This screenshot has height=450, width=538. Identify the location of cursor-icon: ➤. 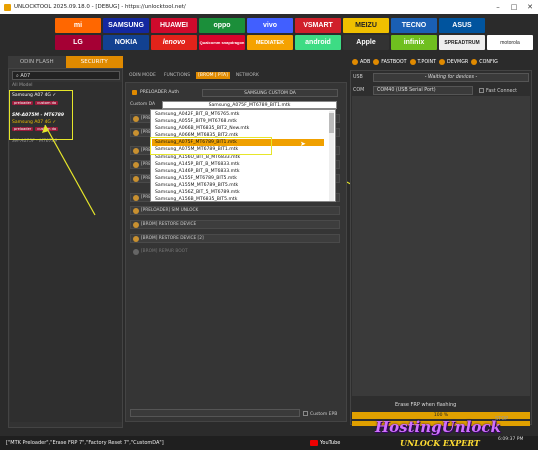
(303, 144).